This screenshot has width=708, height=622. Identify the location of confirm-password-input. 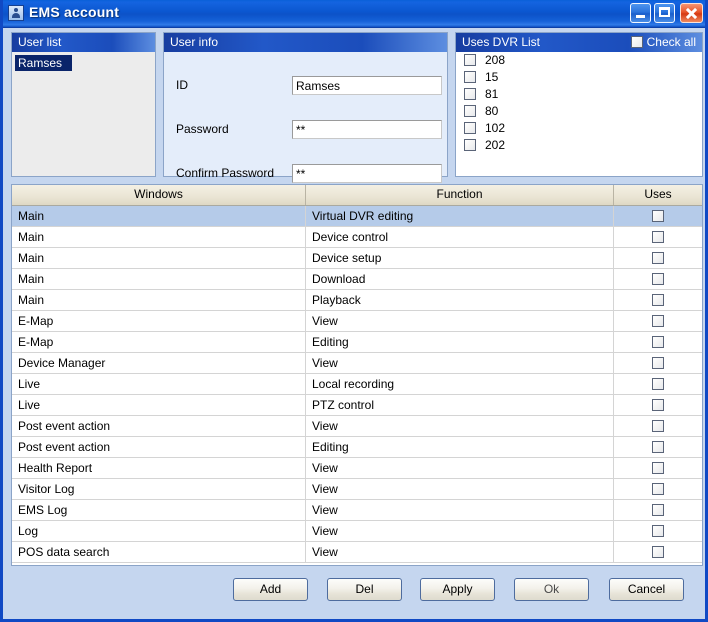
(367, 173).